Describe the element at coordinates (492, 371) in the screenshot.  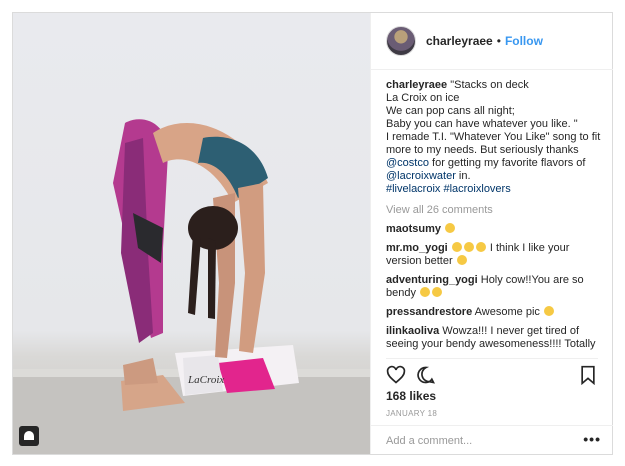
I see `post-actions-bar` at that location.